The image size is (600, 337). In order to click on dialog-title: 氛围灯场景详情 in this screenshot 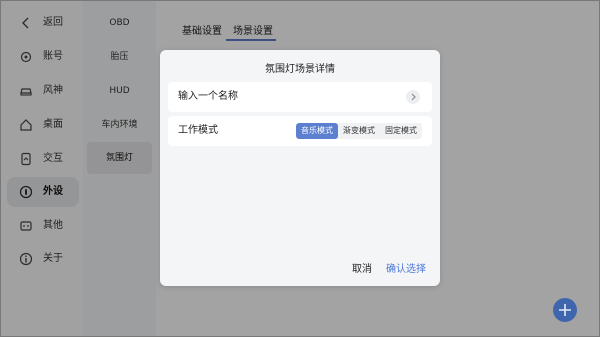, I will do `click(300, 69)`.